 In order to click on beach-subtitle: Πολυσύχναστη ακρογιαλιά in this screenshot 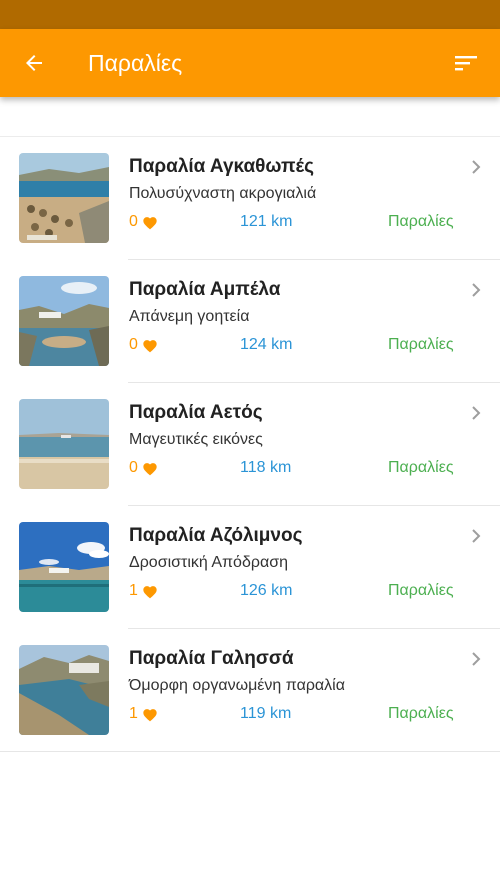, I will do `click(223, 193)`.